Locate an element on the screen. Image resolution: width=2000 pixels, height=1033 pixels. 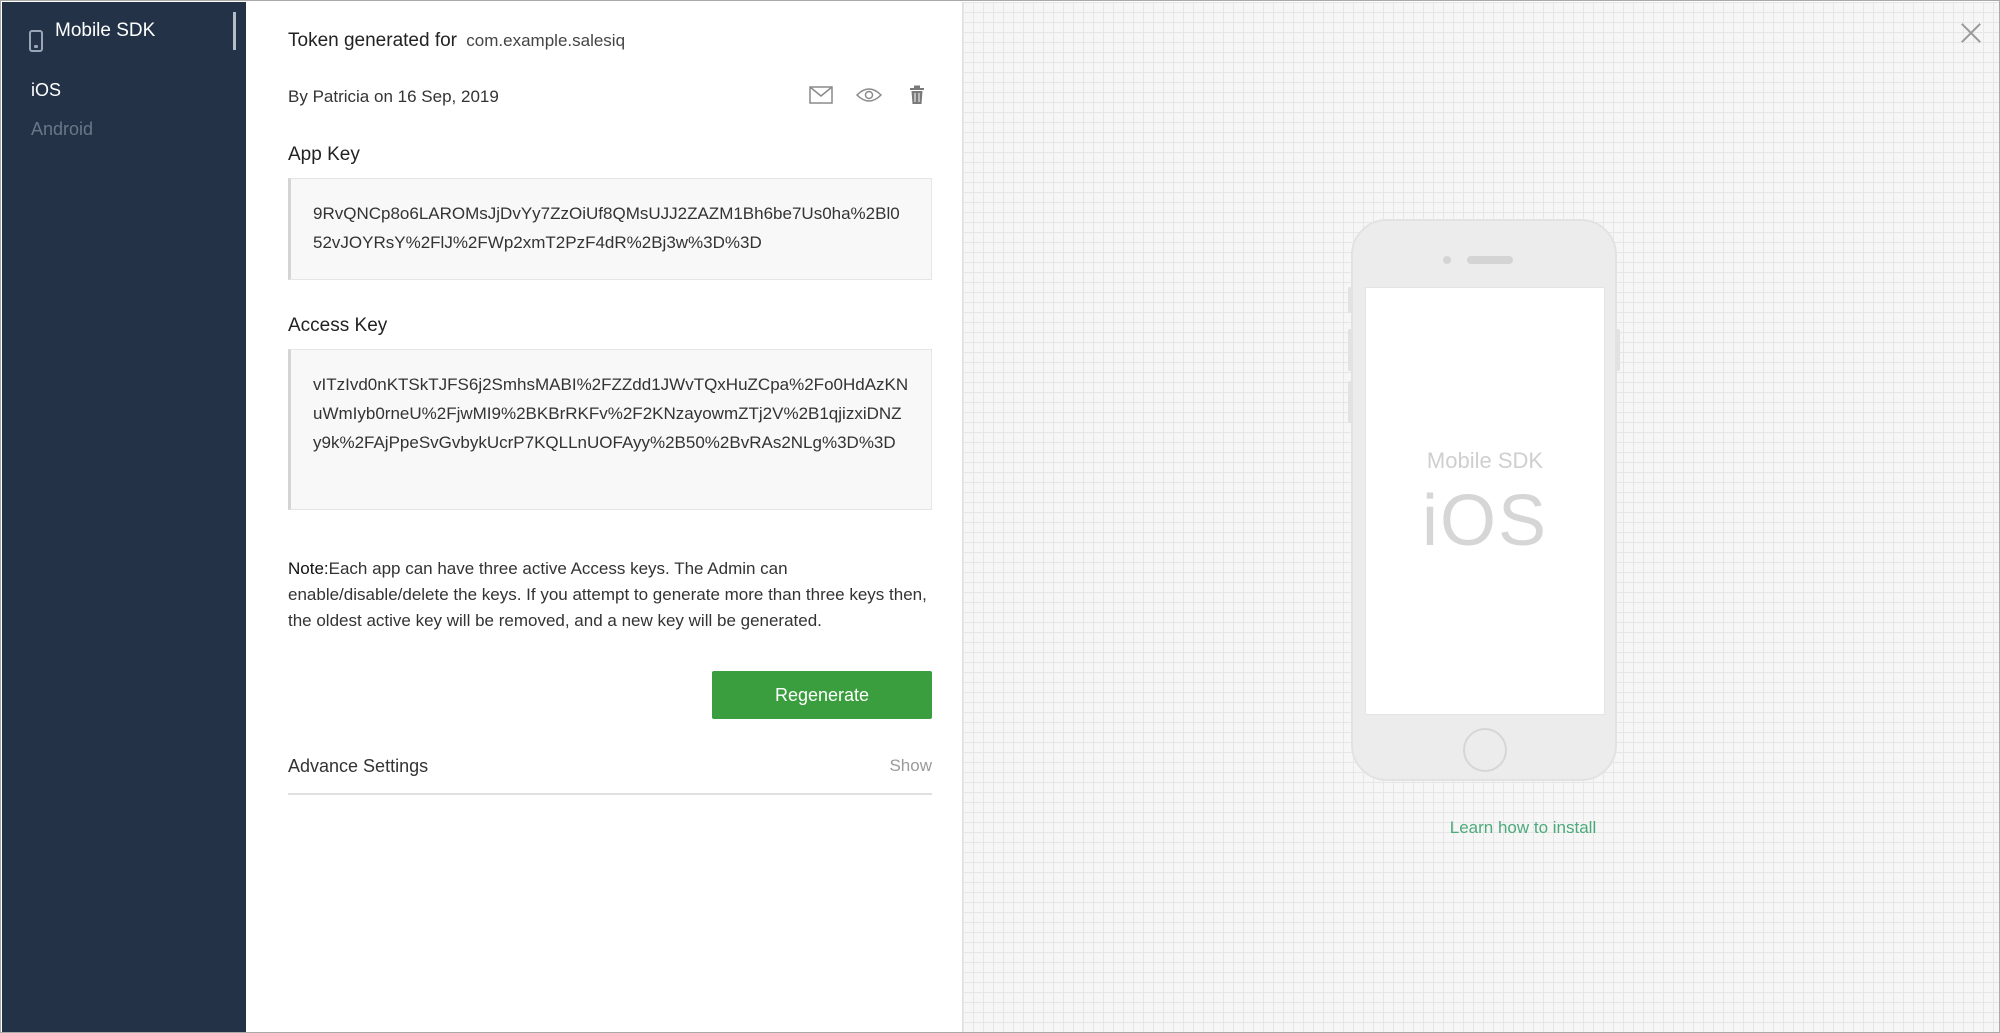
phone-mute-switch is located at coordinates (1350, 300).